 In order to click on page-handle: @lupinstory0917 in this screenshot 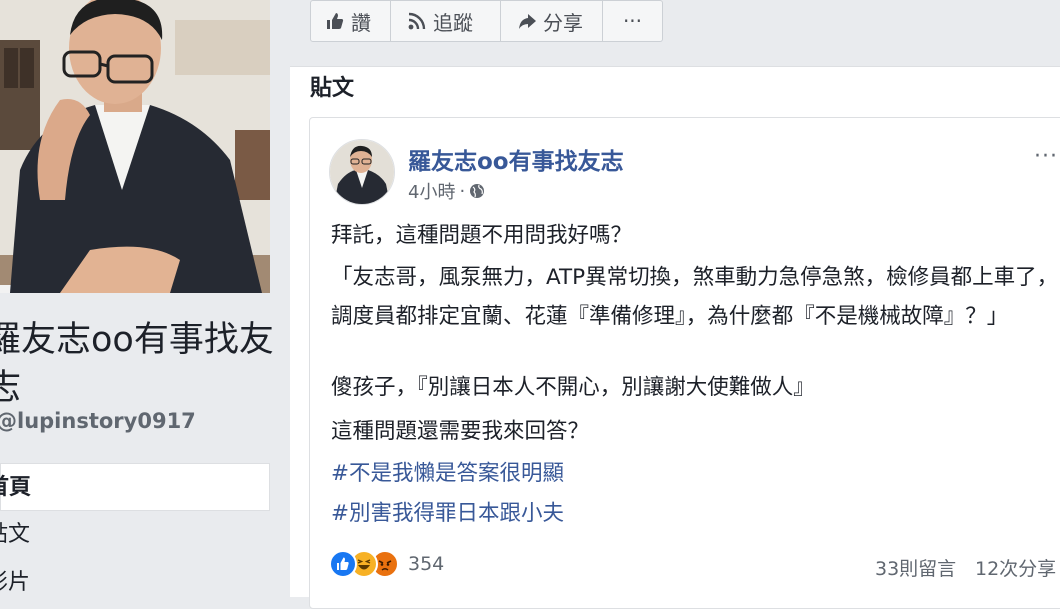, I will do `click(98, 421)`.